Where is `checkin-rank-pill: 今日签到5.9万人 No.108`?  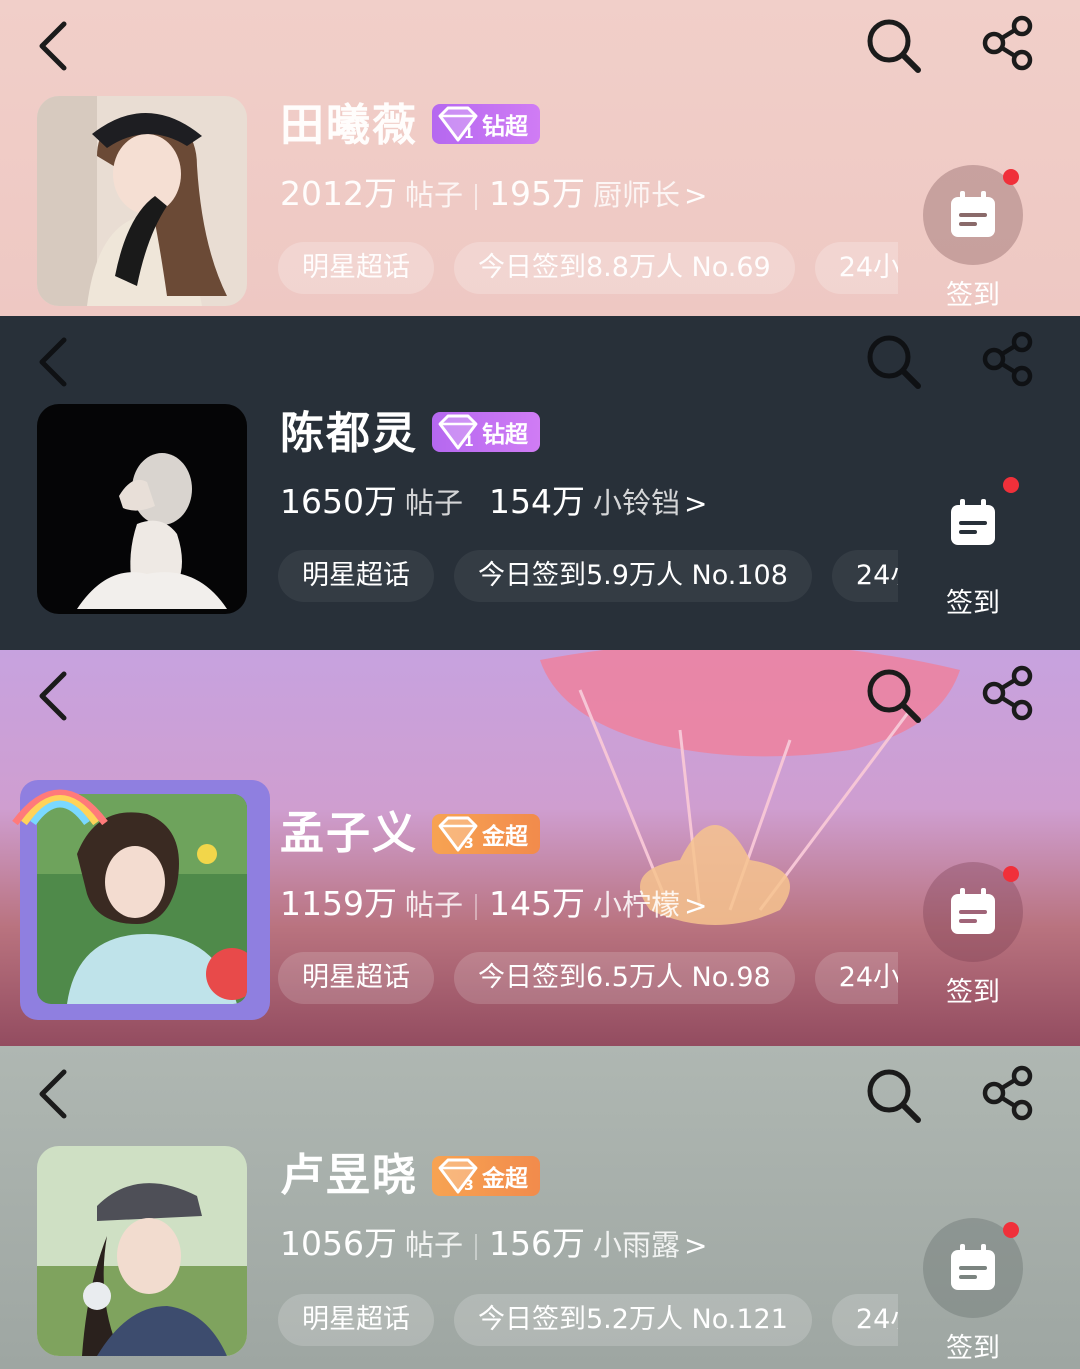 checkin-rank-pill: 今日签到5.9万人 No.108 is located at coordinates (633, 576).